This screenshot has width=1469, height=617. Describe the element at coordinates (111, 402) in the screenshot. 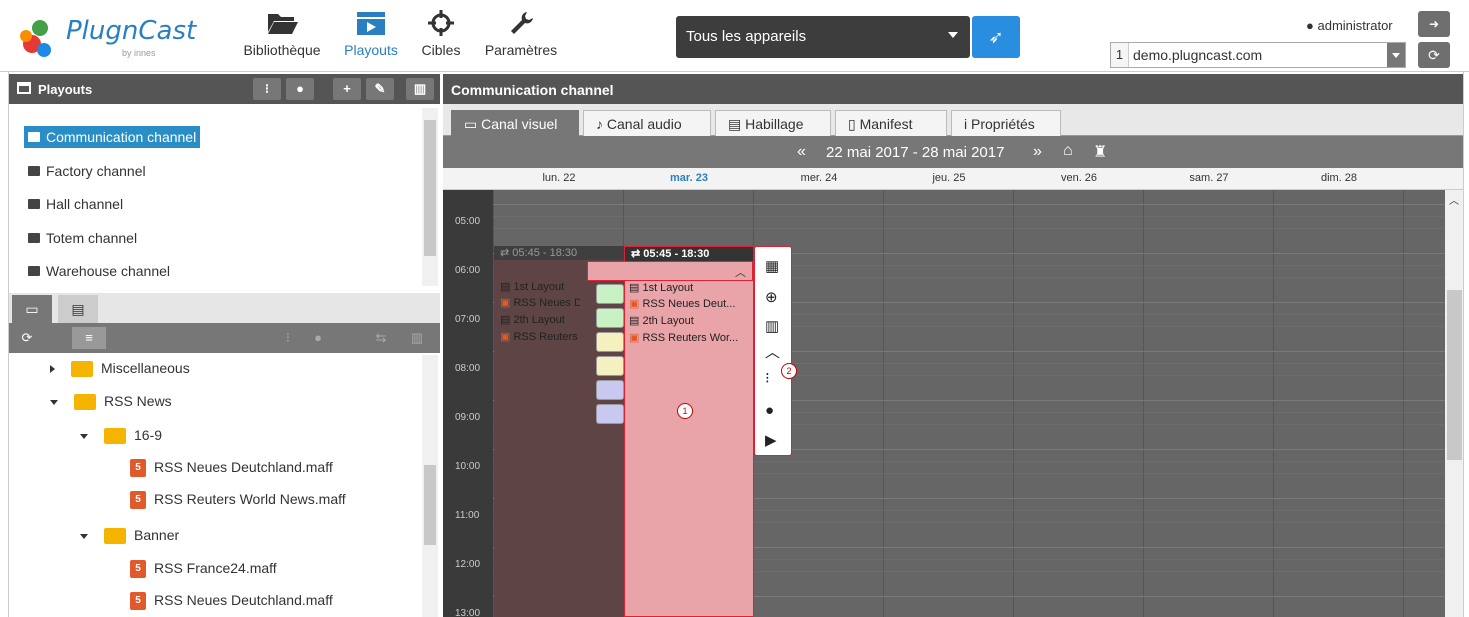

I see `tree-folder: RSS News` at that location.